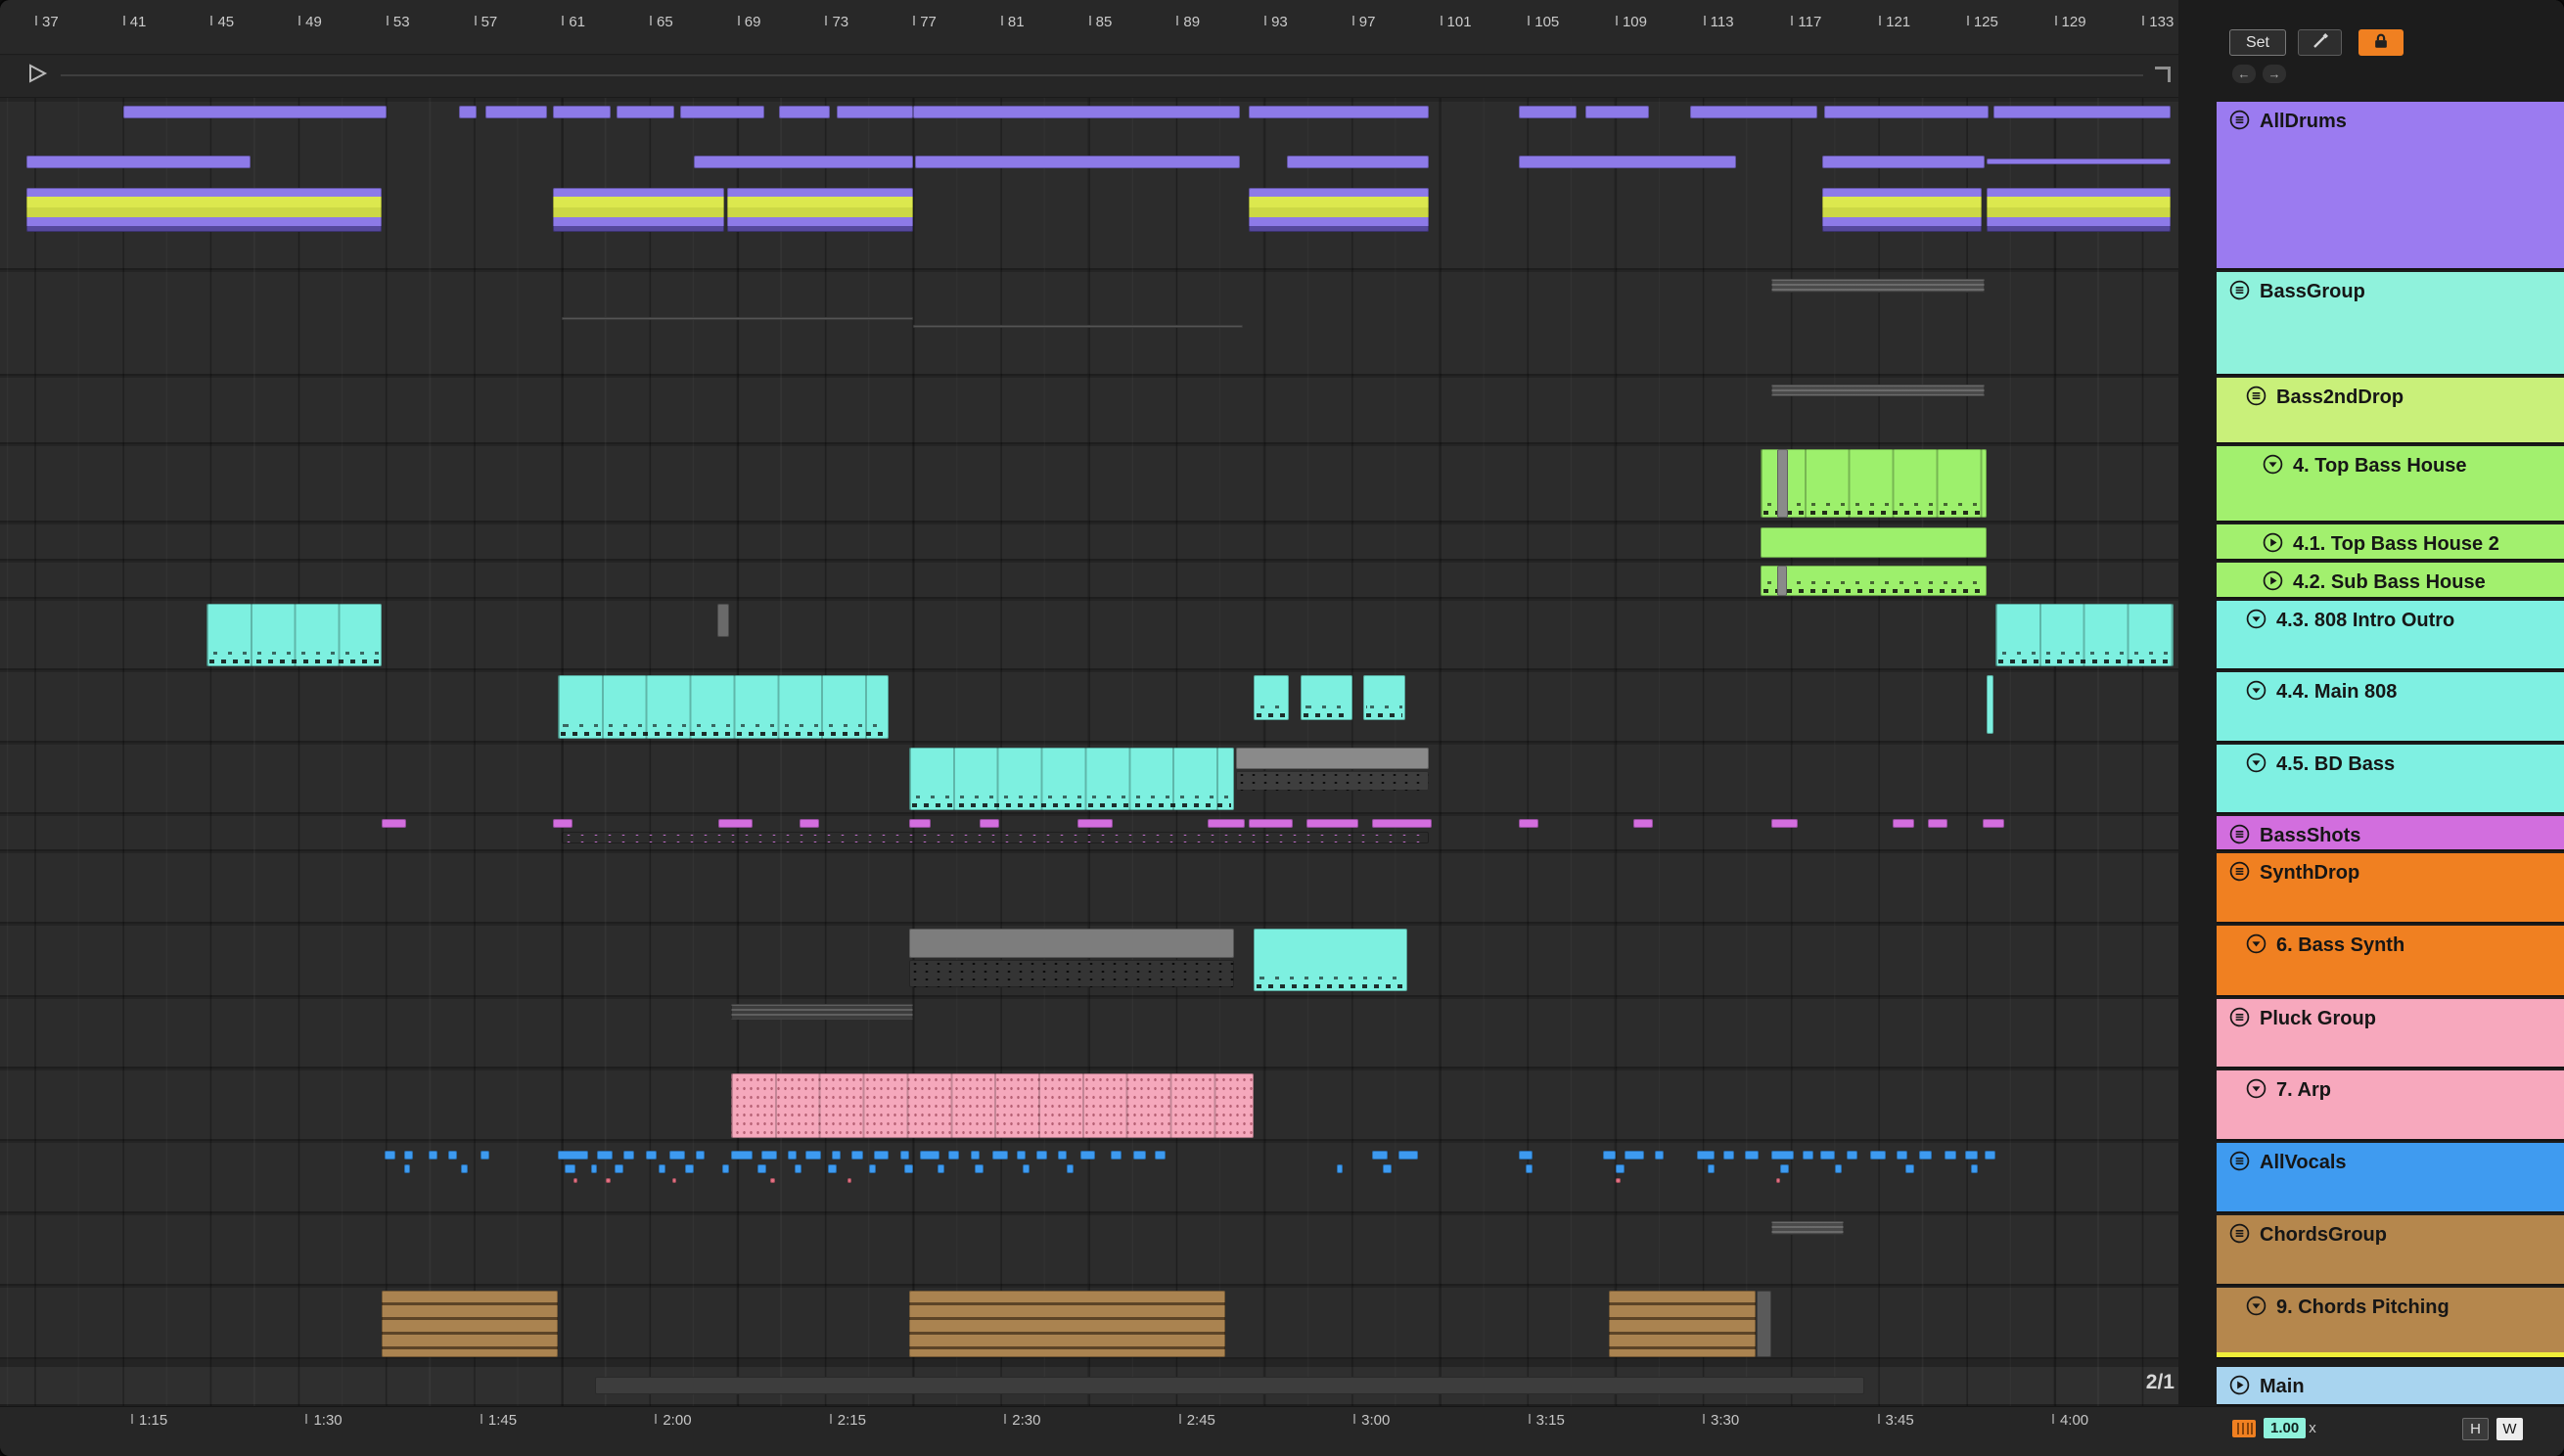  Describe the element at coordinates (2390, 324) in the screenshot. I see `track-header-bassgroup: BassGroup` at that location.